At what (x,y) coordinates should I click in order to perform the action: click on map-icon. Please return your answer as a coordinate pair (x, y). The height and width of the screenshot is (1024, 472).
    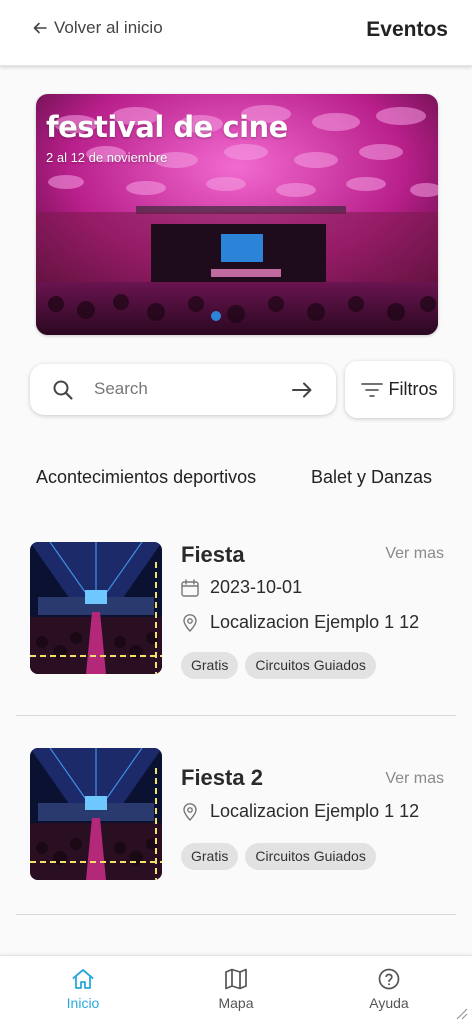
    Looking at the image, I should click on (236, 979).